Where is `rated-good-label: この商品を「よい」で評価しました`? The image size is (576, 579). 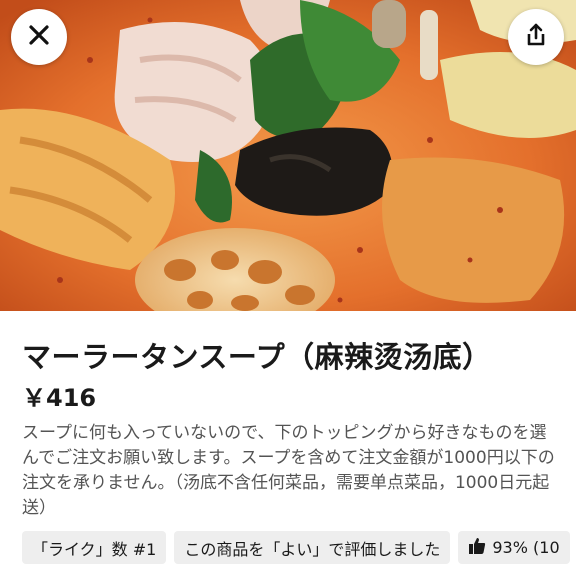
rated-good-label: この商品を「よい」で評価しました is located at coordinates (312, 549).